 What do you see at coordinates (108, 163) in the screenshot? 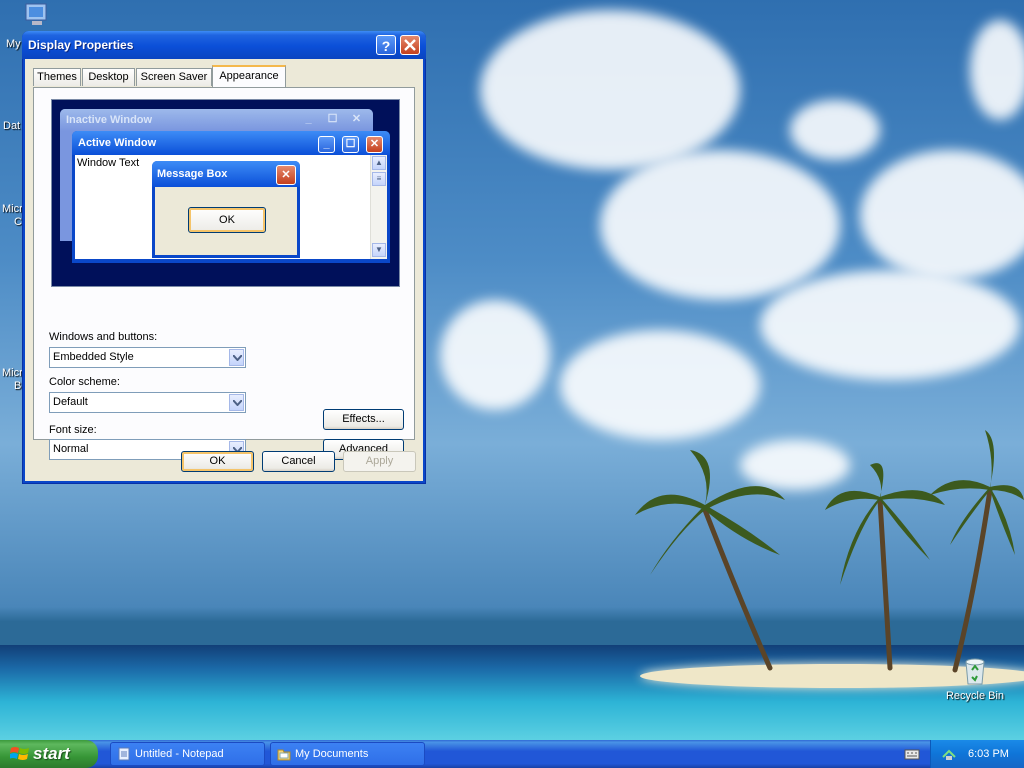
I see `window-text-sample: Window Text` at bounding box center [108, 163].